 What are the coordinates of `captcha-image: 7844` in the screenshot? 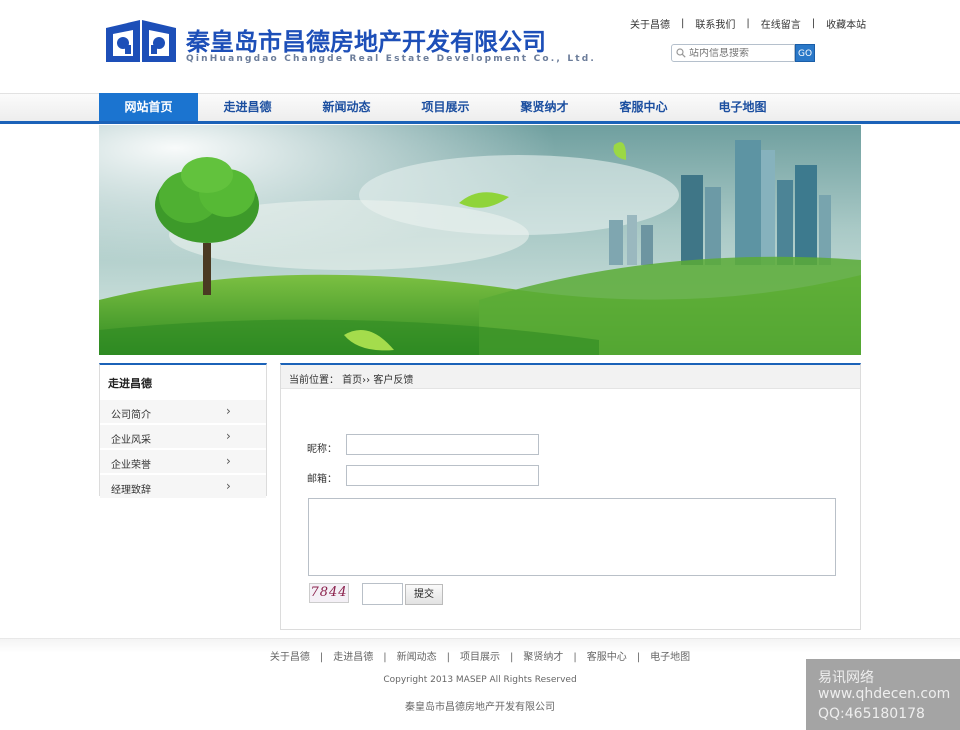 It's located at (329, 593).